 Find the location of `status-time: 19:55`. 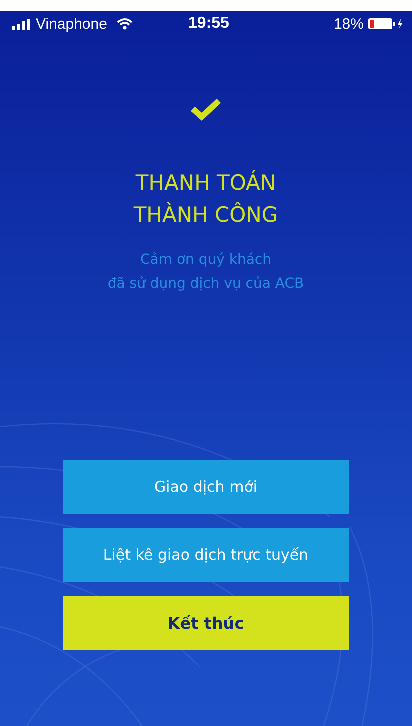

status-time: 19:55 is located at coordinates (209, 24).